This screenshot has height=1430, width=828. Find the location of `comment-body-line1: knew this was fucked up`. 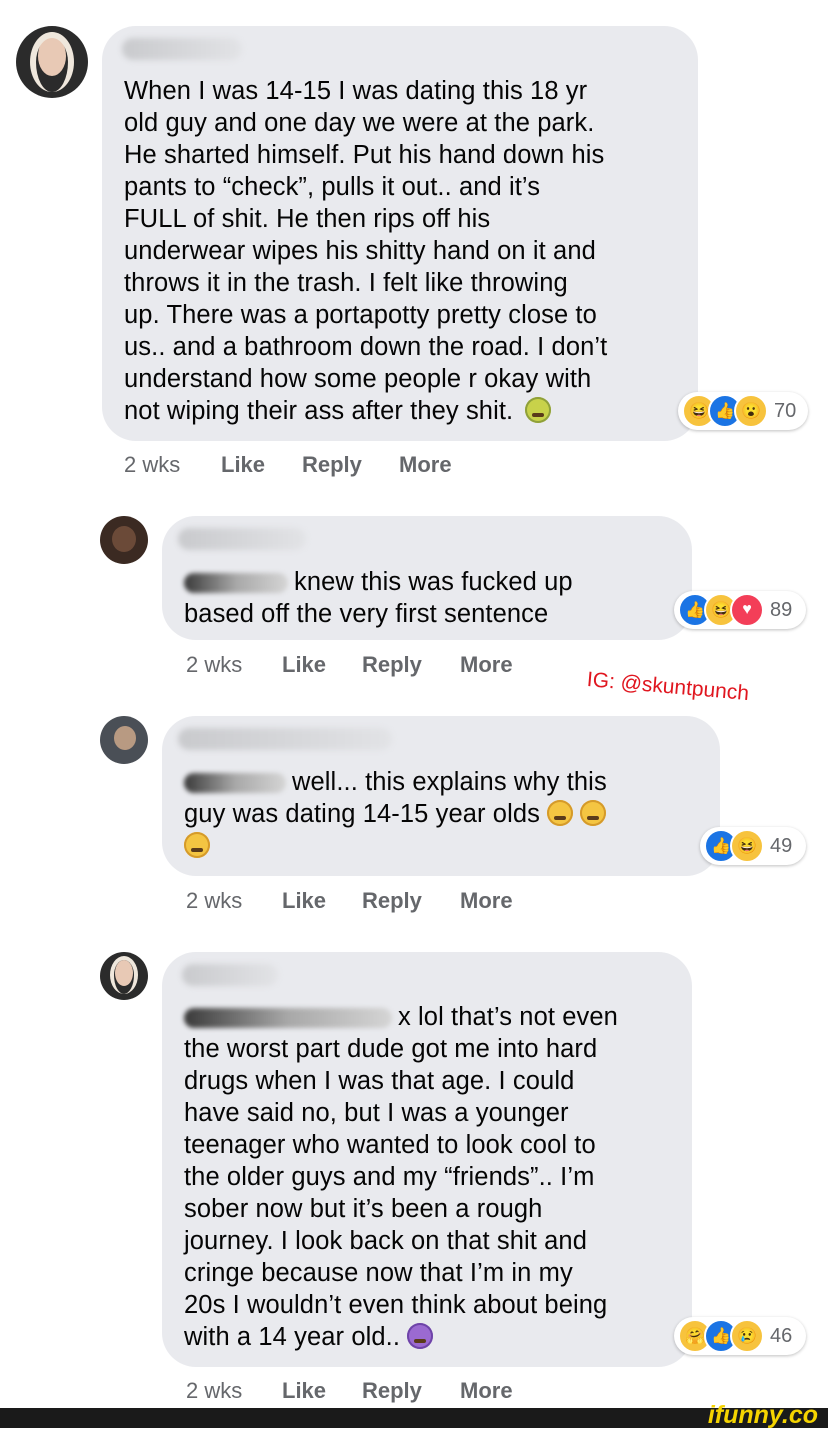

comment-body-line1: knew this was fucked up is located at coordinates (433, 582).